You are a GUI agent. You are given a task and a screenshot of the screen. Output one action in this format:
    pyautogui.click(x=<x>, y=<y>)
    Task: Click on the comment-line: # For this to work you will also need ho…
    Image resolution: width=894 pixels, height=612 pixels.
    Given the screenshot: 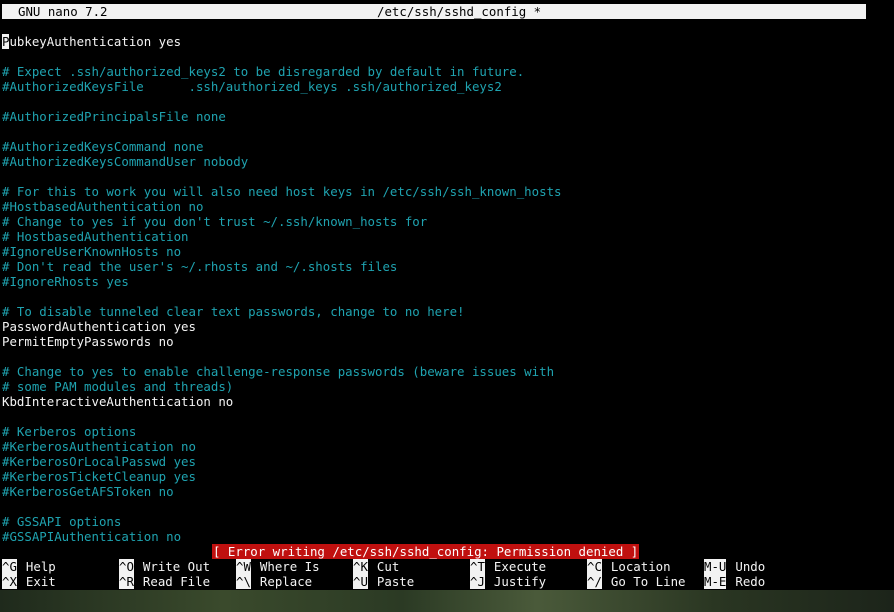 What is the action you would take?
    pyautogui.click(x=442, y=191)
    